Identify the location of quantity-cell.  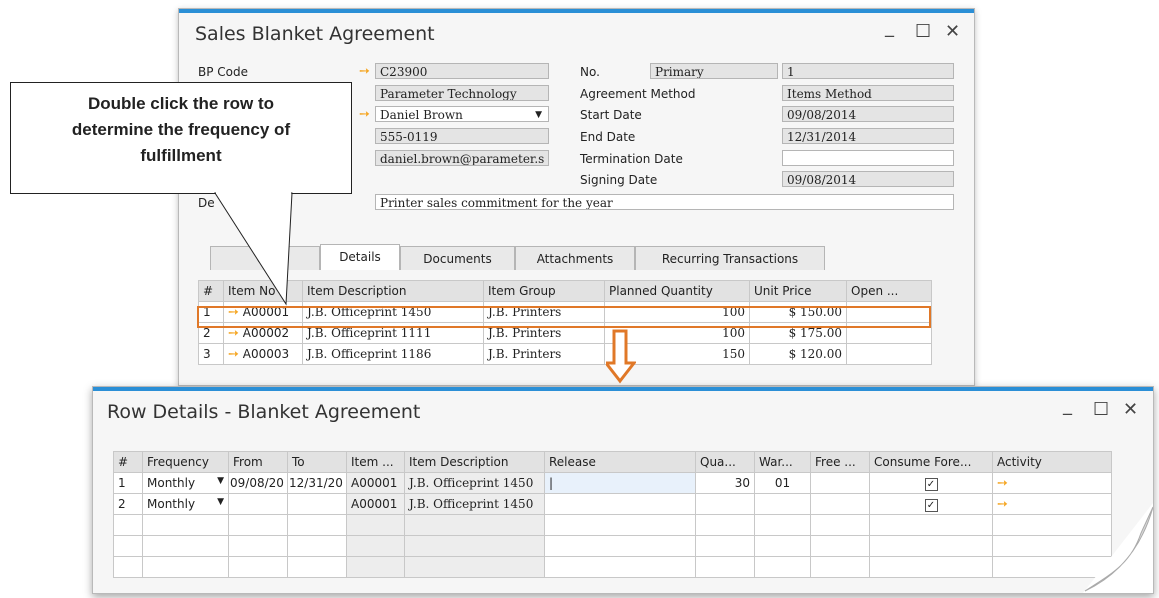
(725, 504).